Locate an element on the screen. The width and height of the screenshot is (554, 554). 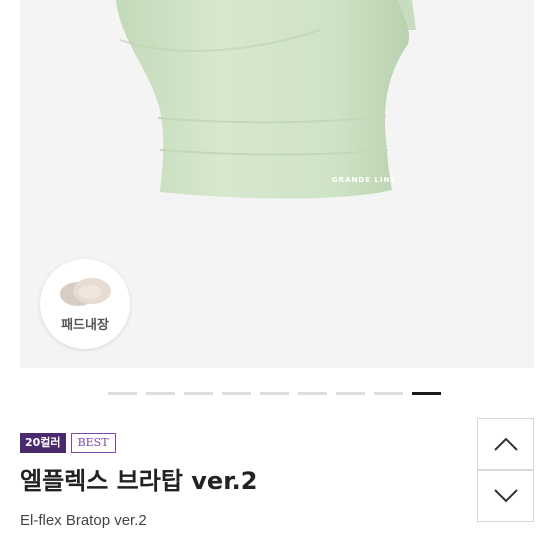
scroll-down-button is located at coordinates (505, 496).